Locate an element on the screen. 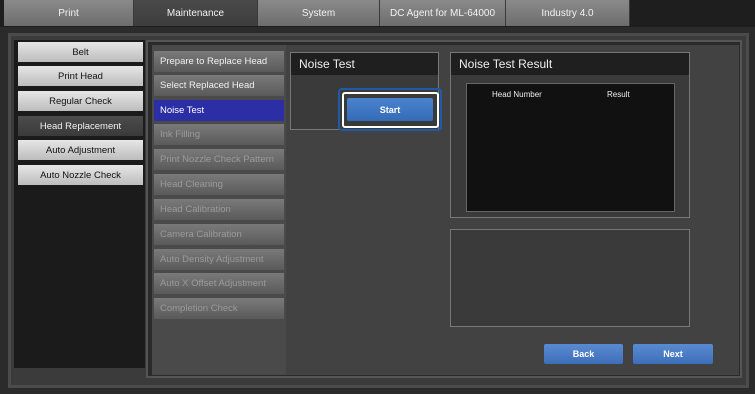 The height and width of the screenshot is (394, 755). tab-maintenance: Maintenance is located at coordinates (196, 13).